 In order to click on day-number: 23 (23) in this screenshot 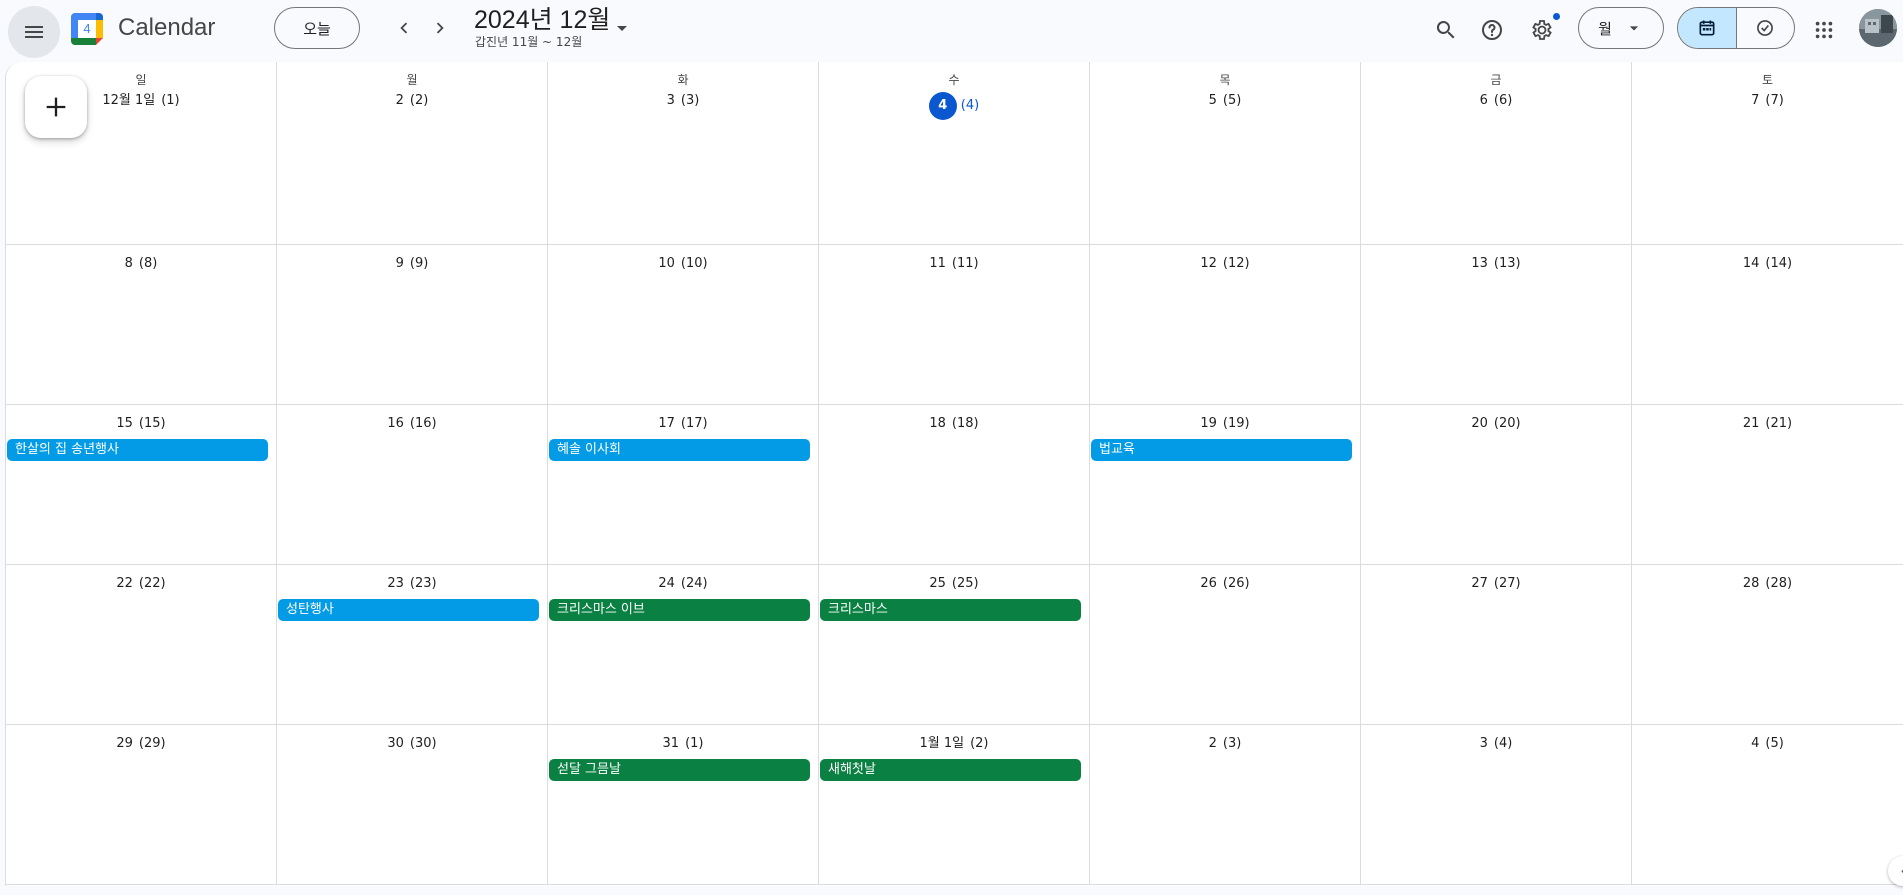, I will do `click(412, 584)`.